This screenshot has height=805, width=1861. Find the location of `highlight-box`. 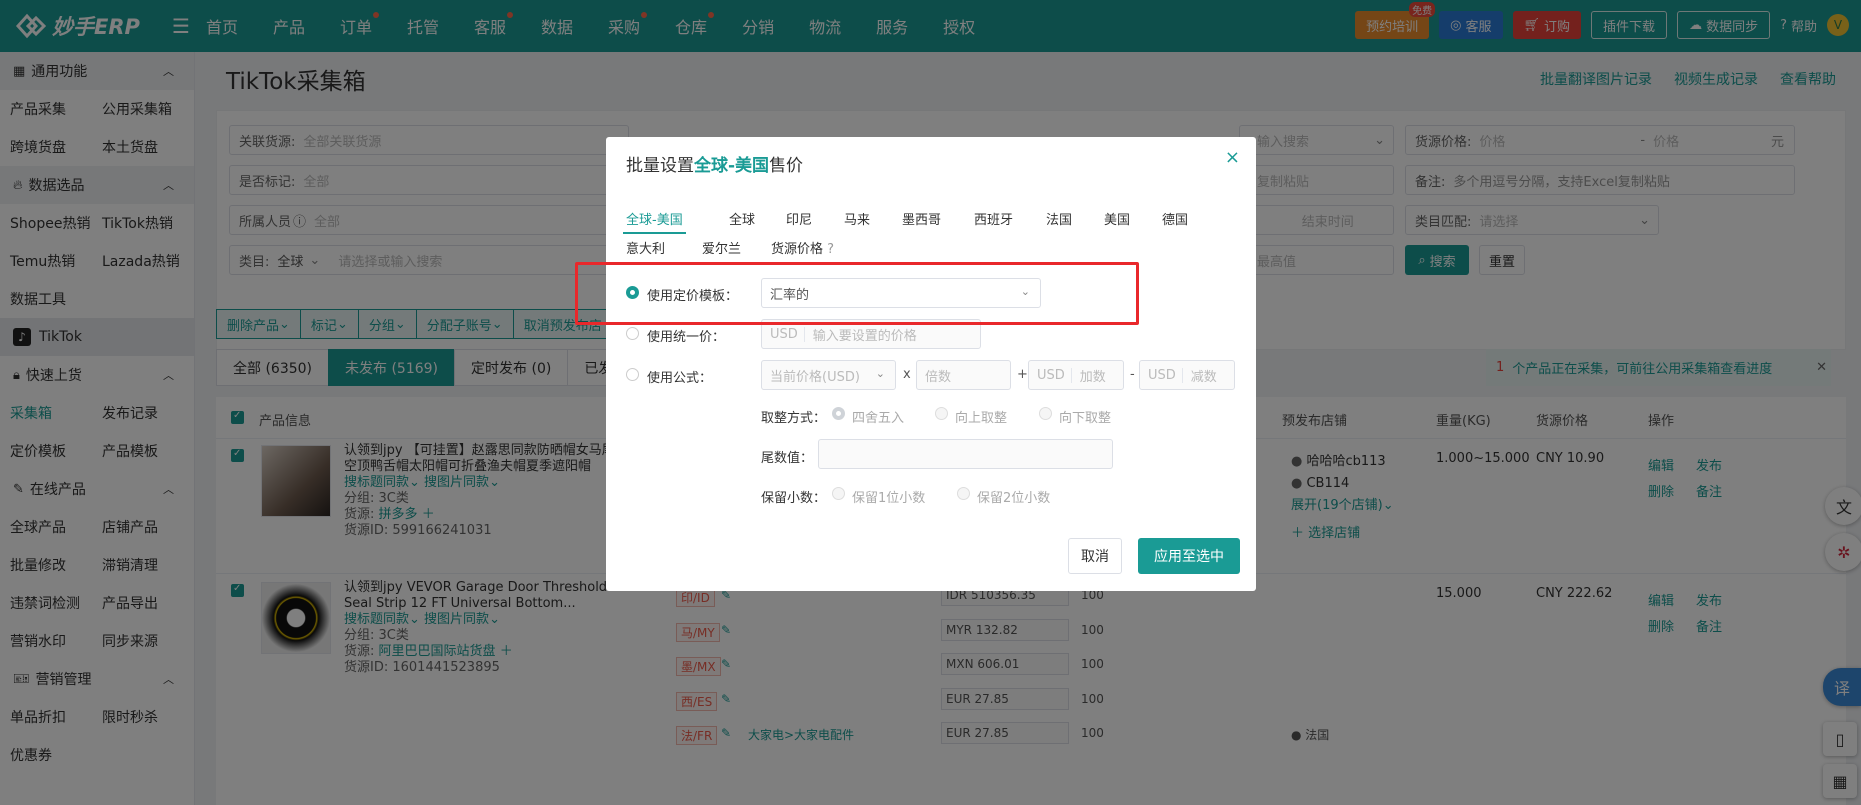

highlight-box is located at coordinates (857, 293).